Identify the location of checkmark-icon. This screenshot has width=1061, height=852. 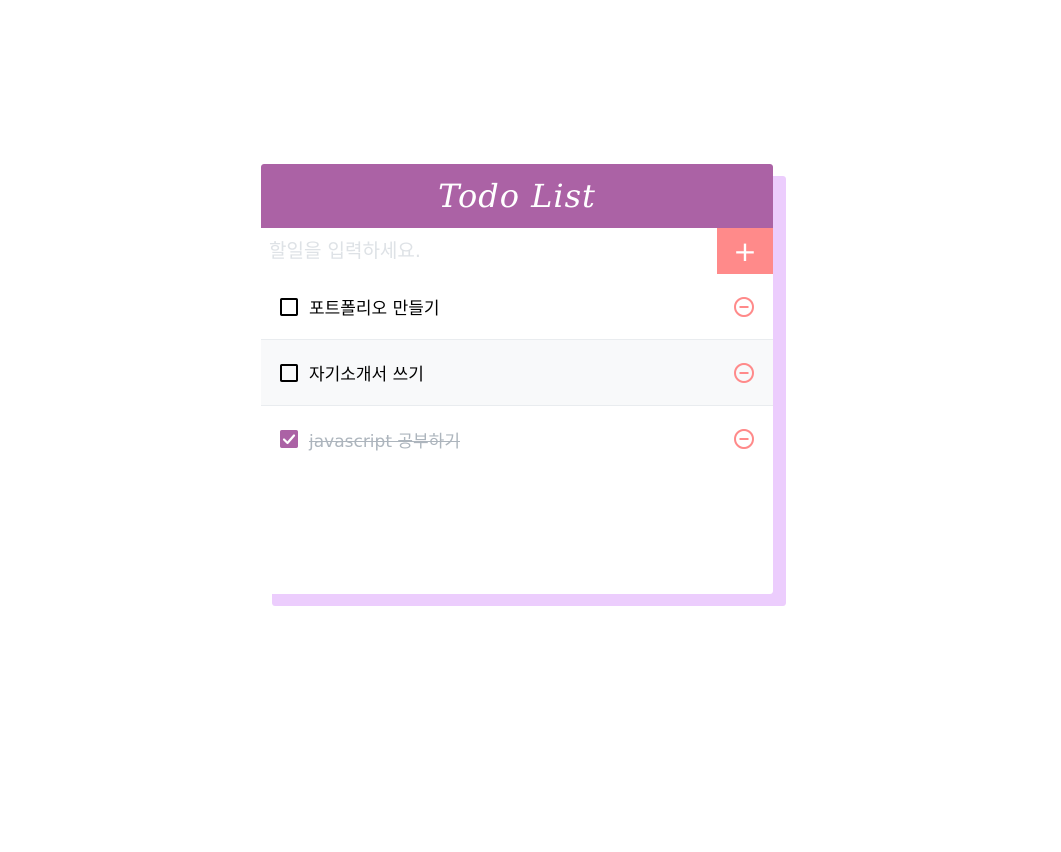
(289, 439).